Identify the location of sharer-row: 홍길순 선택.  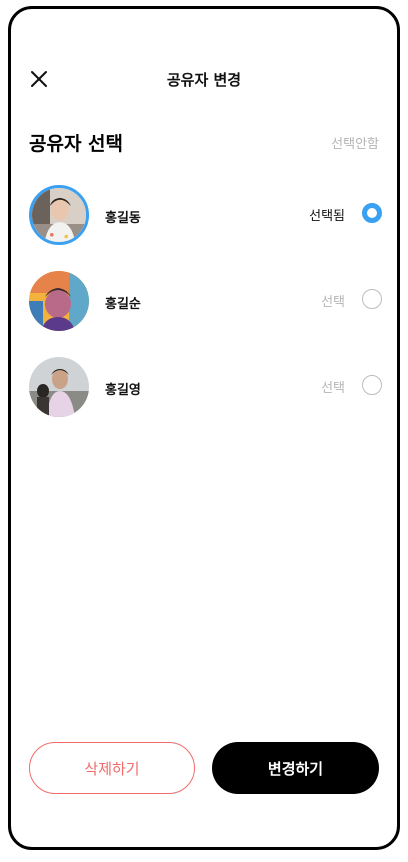
(204, 310).